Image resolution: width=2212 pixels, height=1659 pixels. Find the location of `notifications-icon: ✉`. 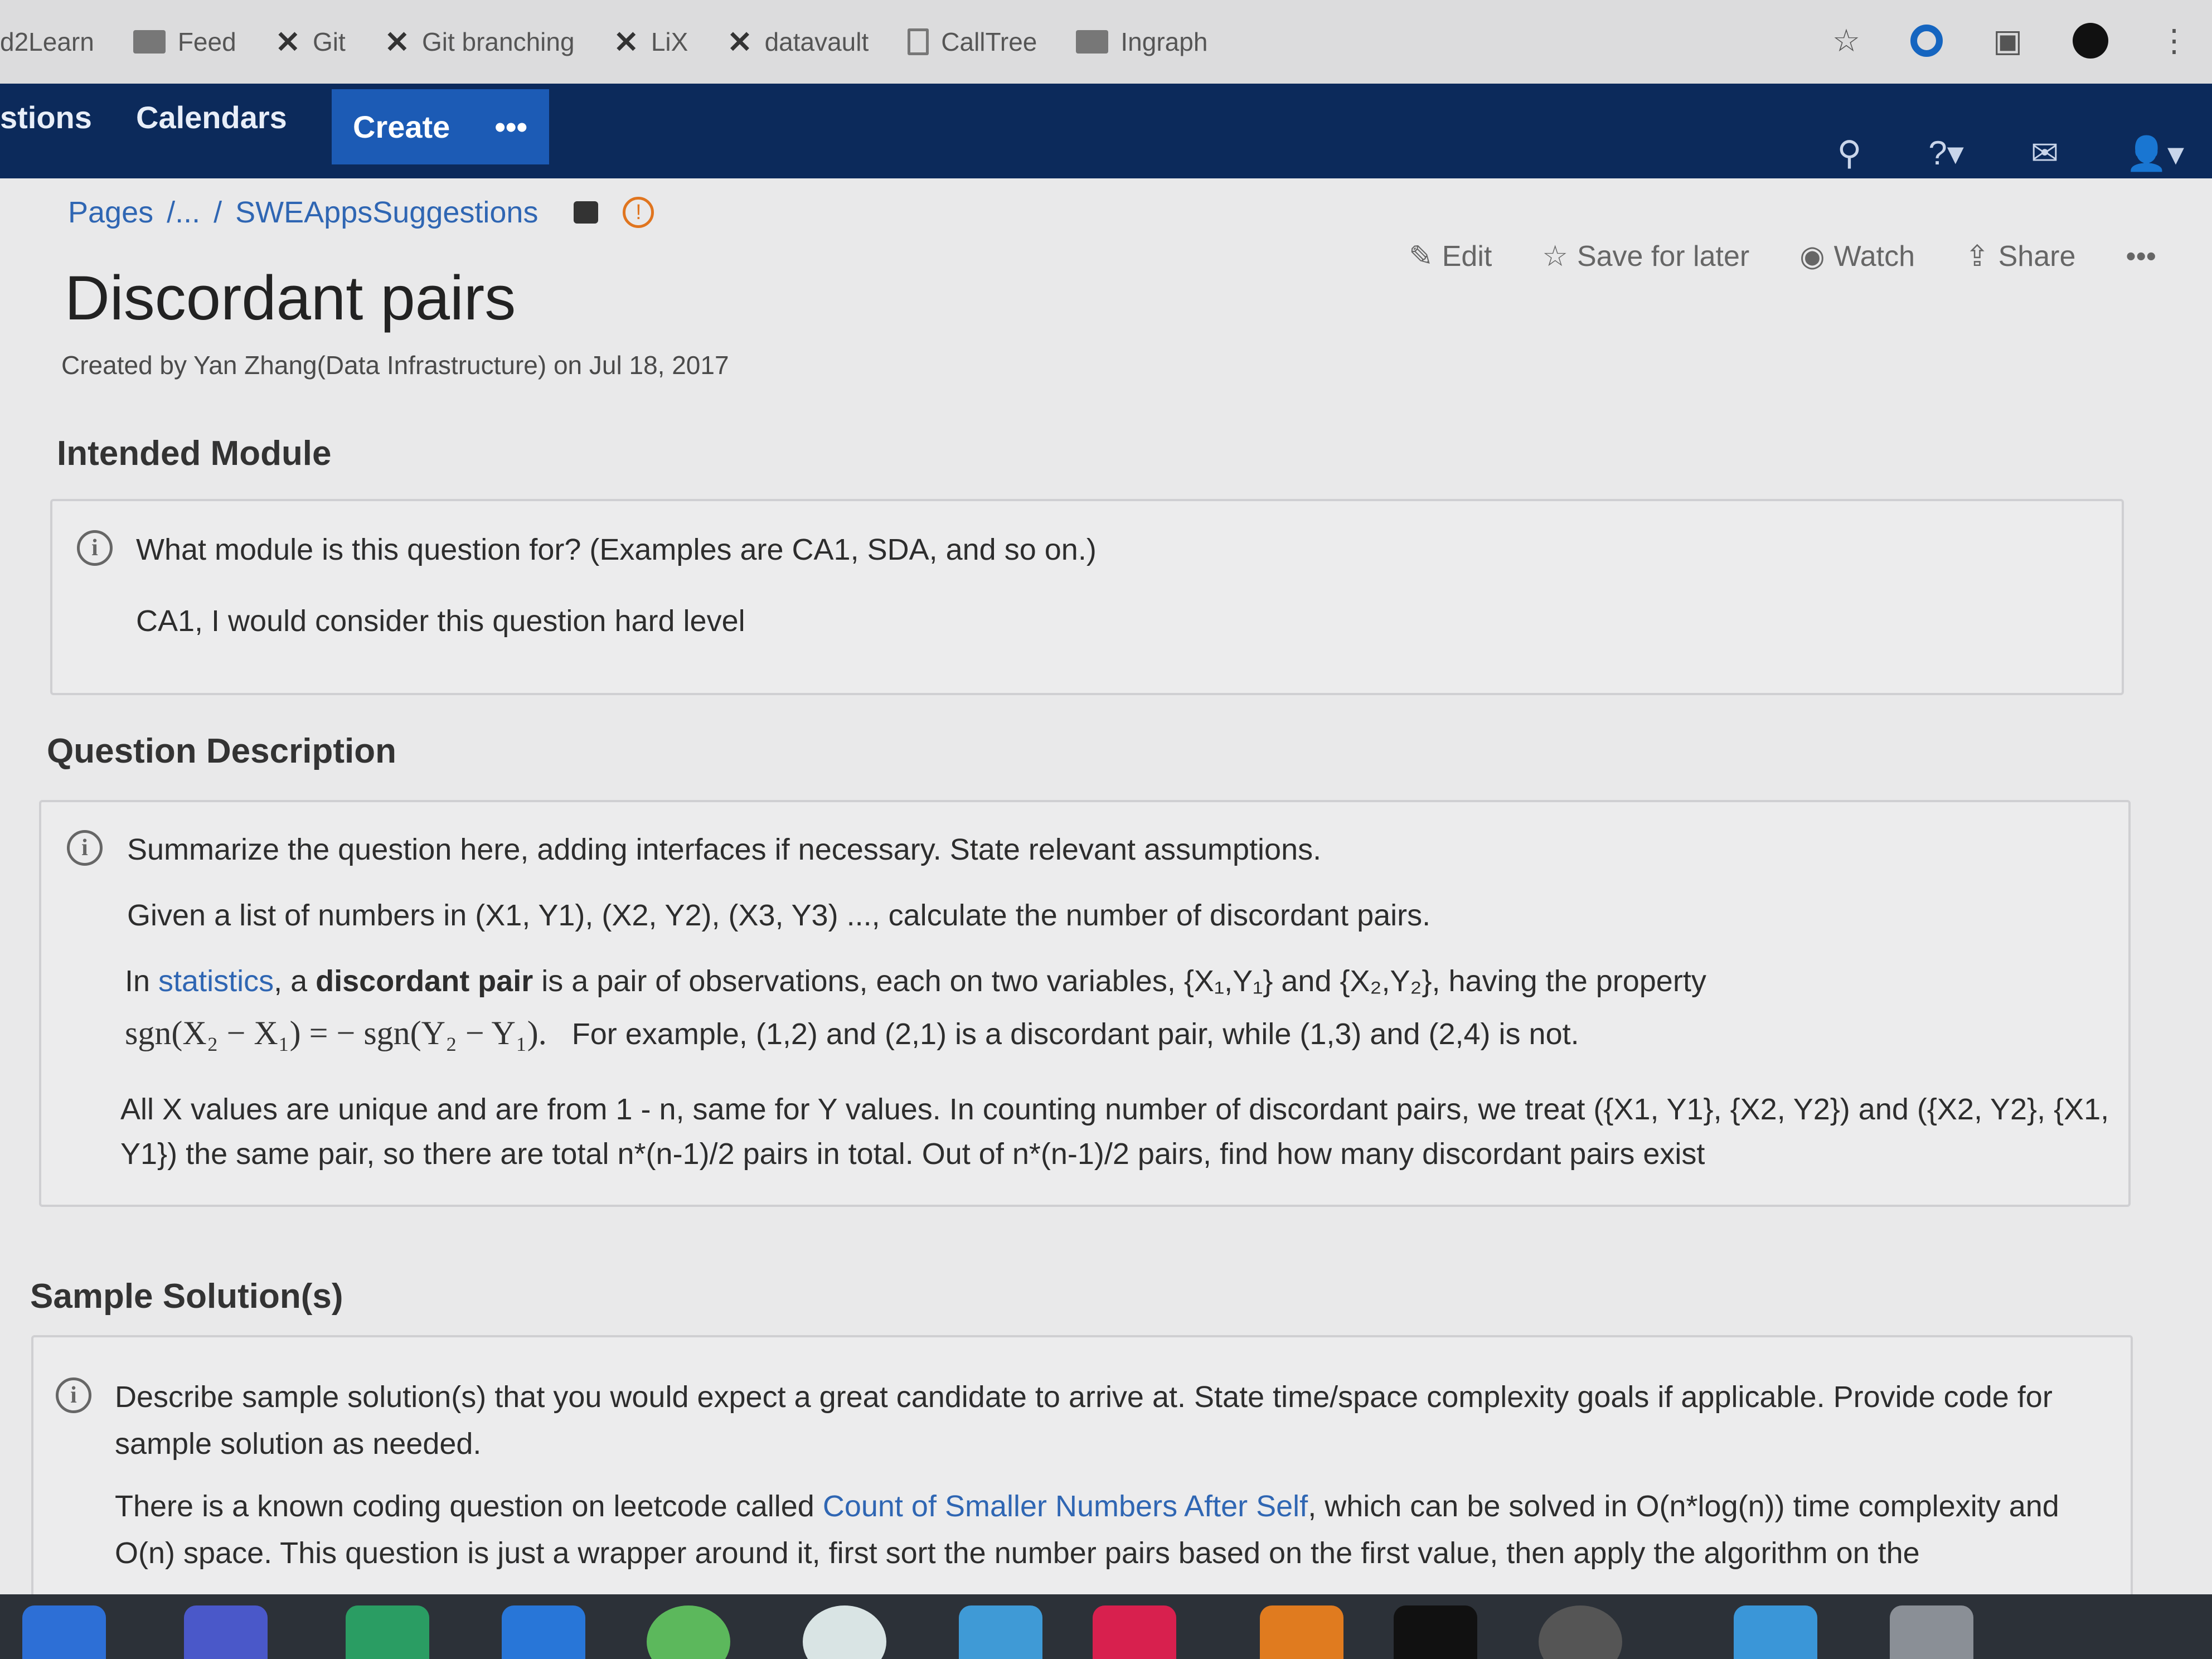

notifications-icon: ✉ is located at coordinates (2045, 153).